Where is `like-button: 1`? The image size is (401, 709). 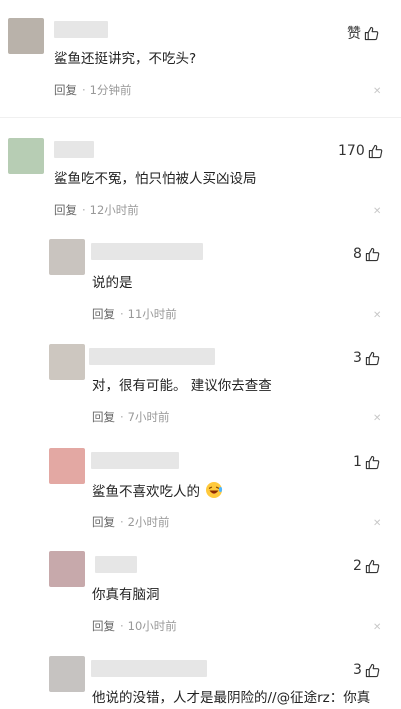
like-button: 1 is located at coordinates (366, 462).